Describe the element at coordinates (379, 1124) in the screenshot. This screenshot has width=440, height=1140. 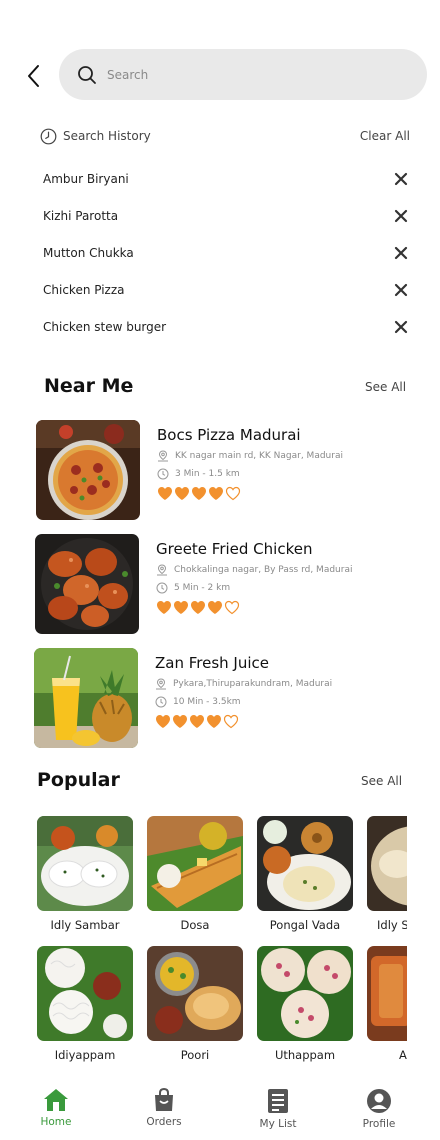
I see `nav-label-profile: Profile` at that location.